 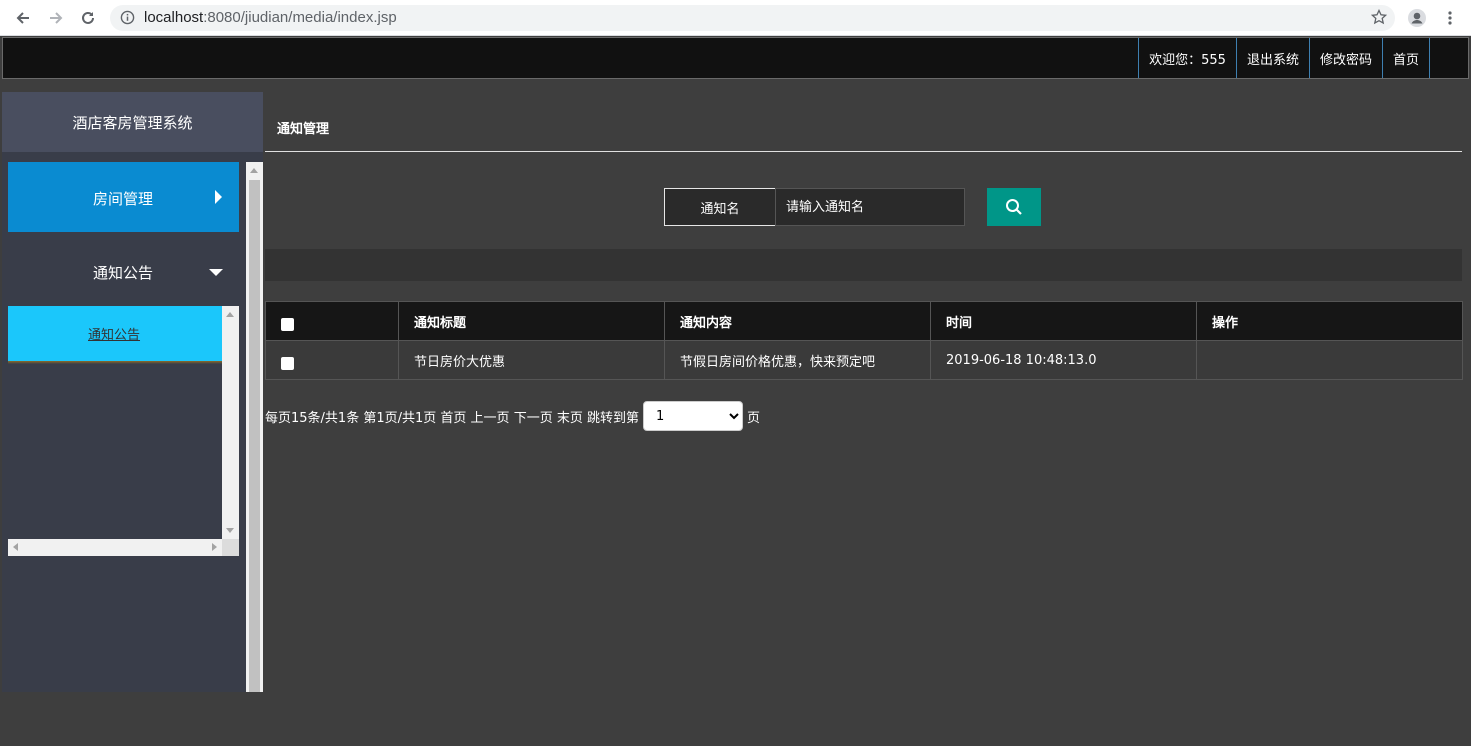 I want to click on reload-icon, so click(x=88, y=18).